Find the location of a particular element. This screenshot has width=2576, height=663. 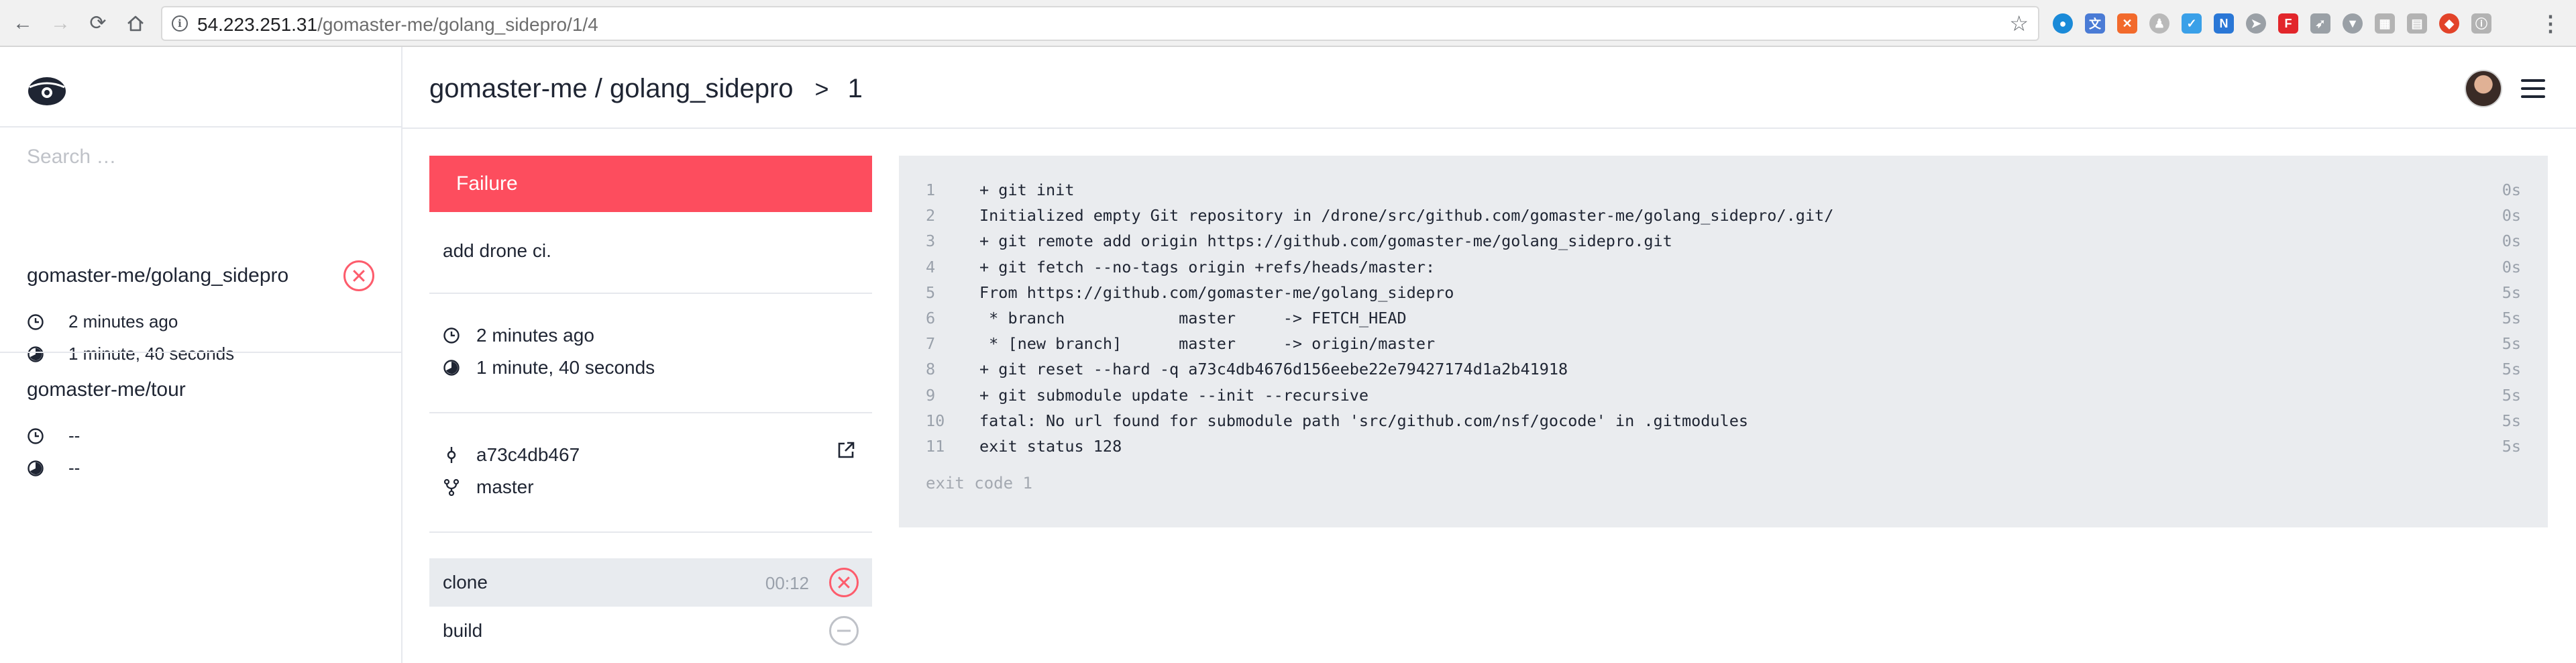

log-line-number: 7 is located at coordinates (930, 343).